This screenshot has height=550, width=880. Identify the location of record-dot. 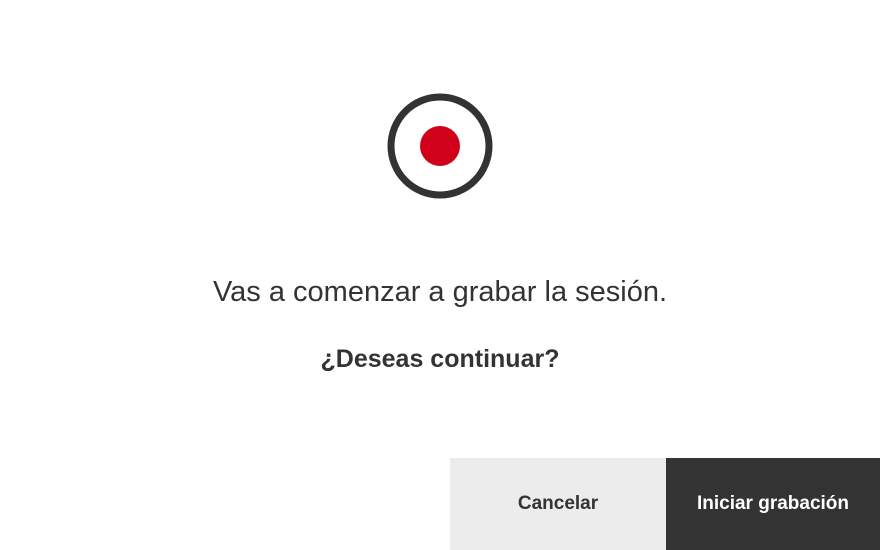
(440, 146).